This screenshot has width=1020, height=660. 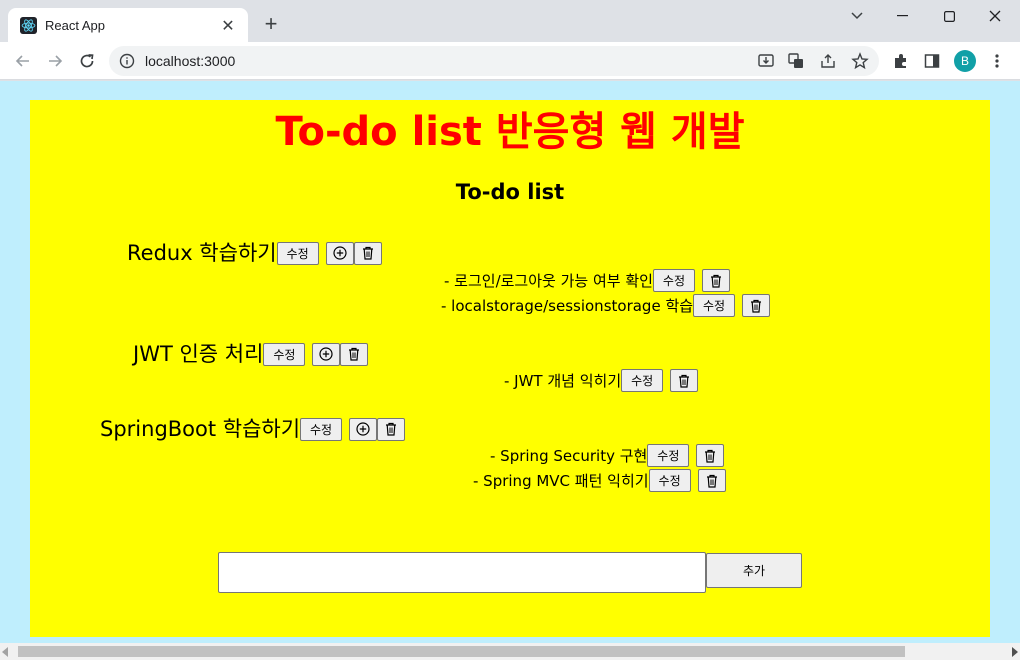 I want to click on side-panel-icon, so click(x=932, y=61).